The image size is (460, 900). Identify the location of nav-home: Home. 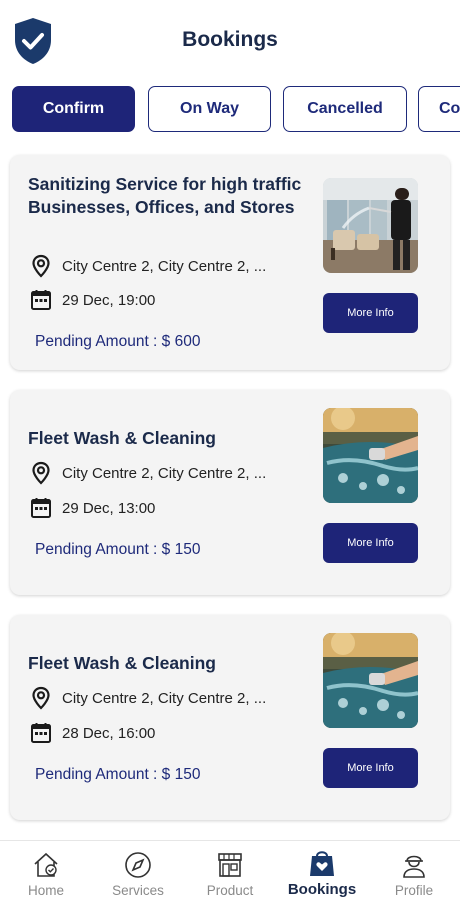
(46, 873).